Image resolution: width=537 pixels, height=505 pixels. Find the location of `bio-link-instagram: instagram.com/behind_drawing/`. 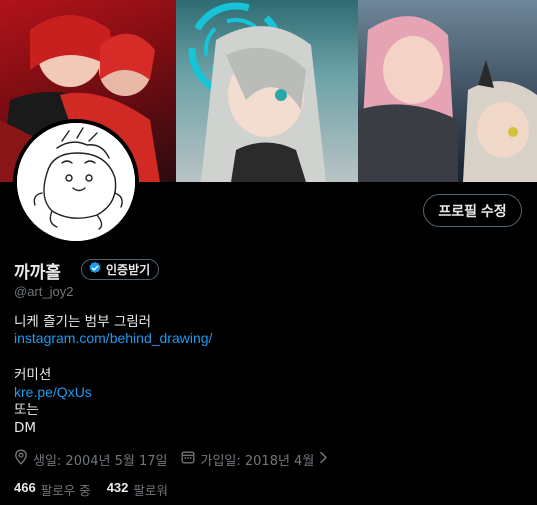

bio-link-instagram: instagram.com/behind_drawing/ is located at coordinates (113, 338).